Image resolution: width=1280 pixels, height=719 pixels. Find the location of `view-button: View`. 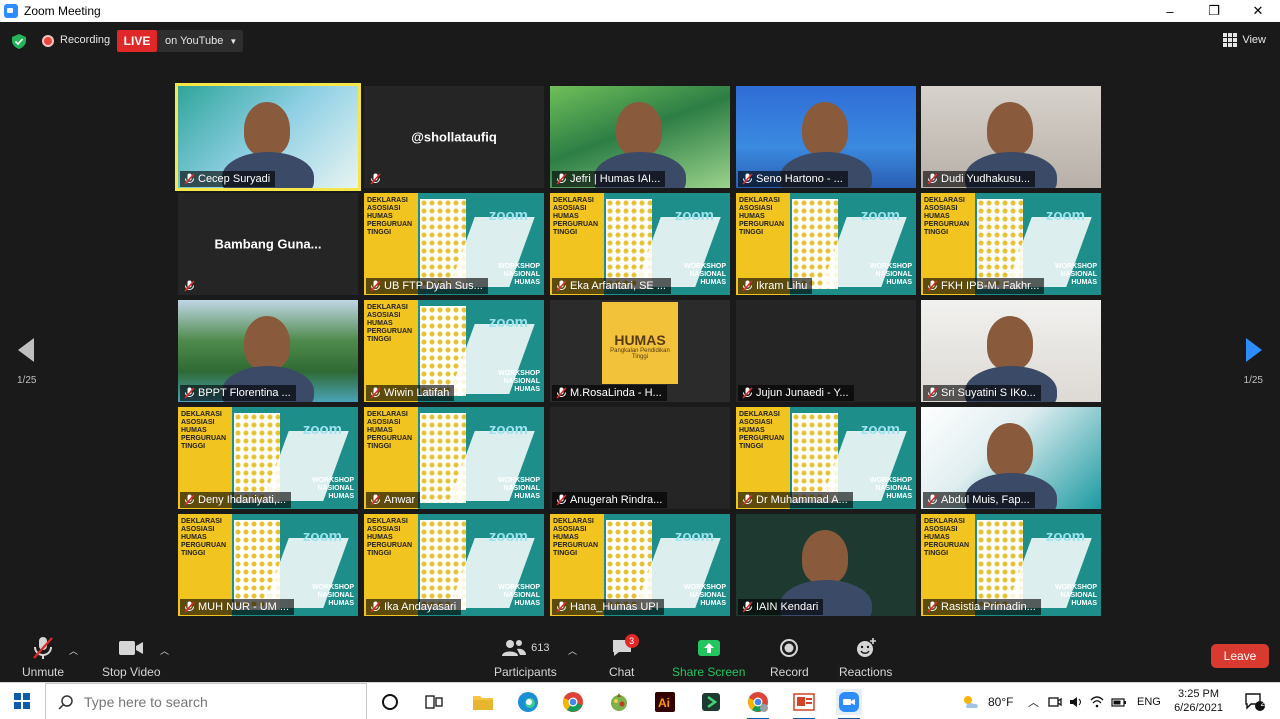

view-button: View is located at coordinates (1244, 40).